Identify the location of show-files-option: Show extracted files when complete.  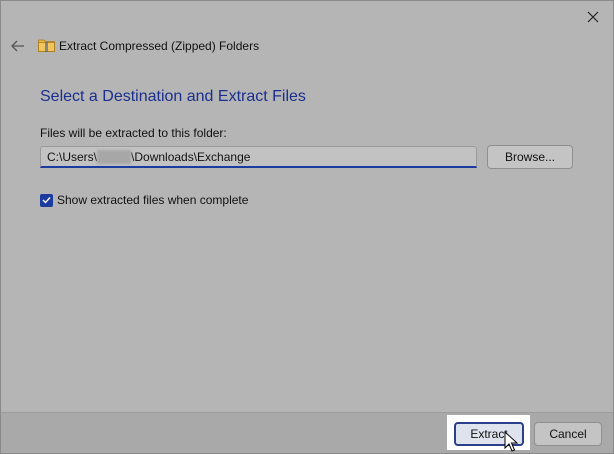
(144, 200).